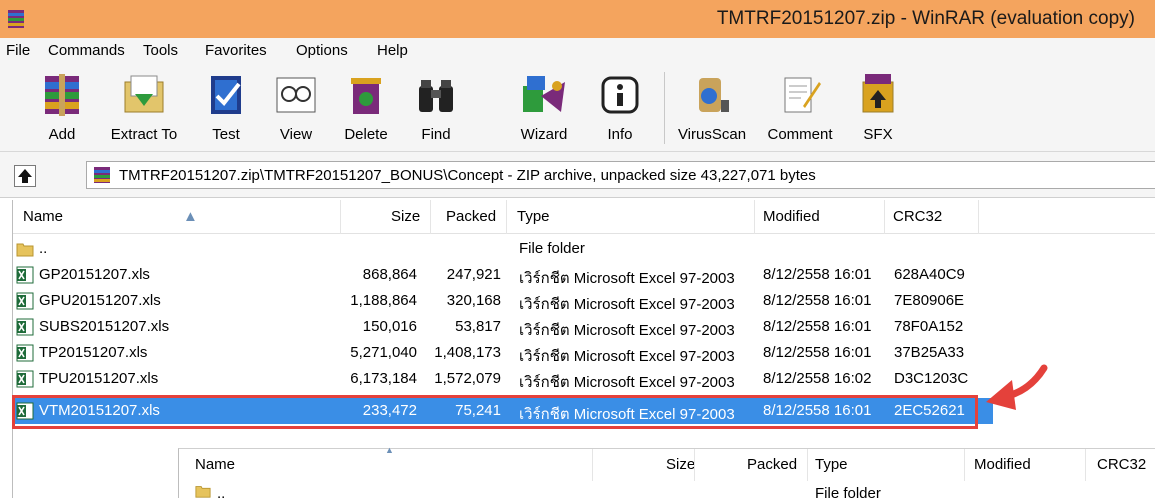 The height and width of the screenshot is (502, 1155). I want to click on view-button: View, so click(296, 107).